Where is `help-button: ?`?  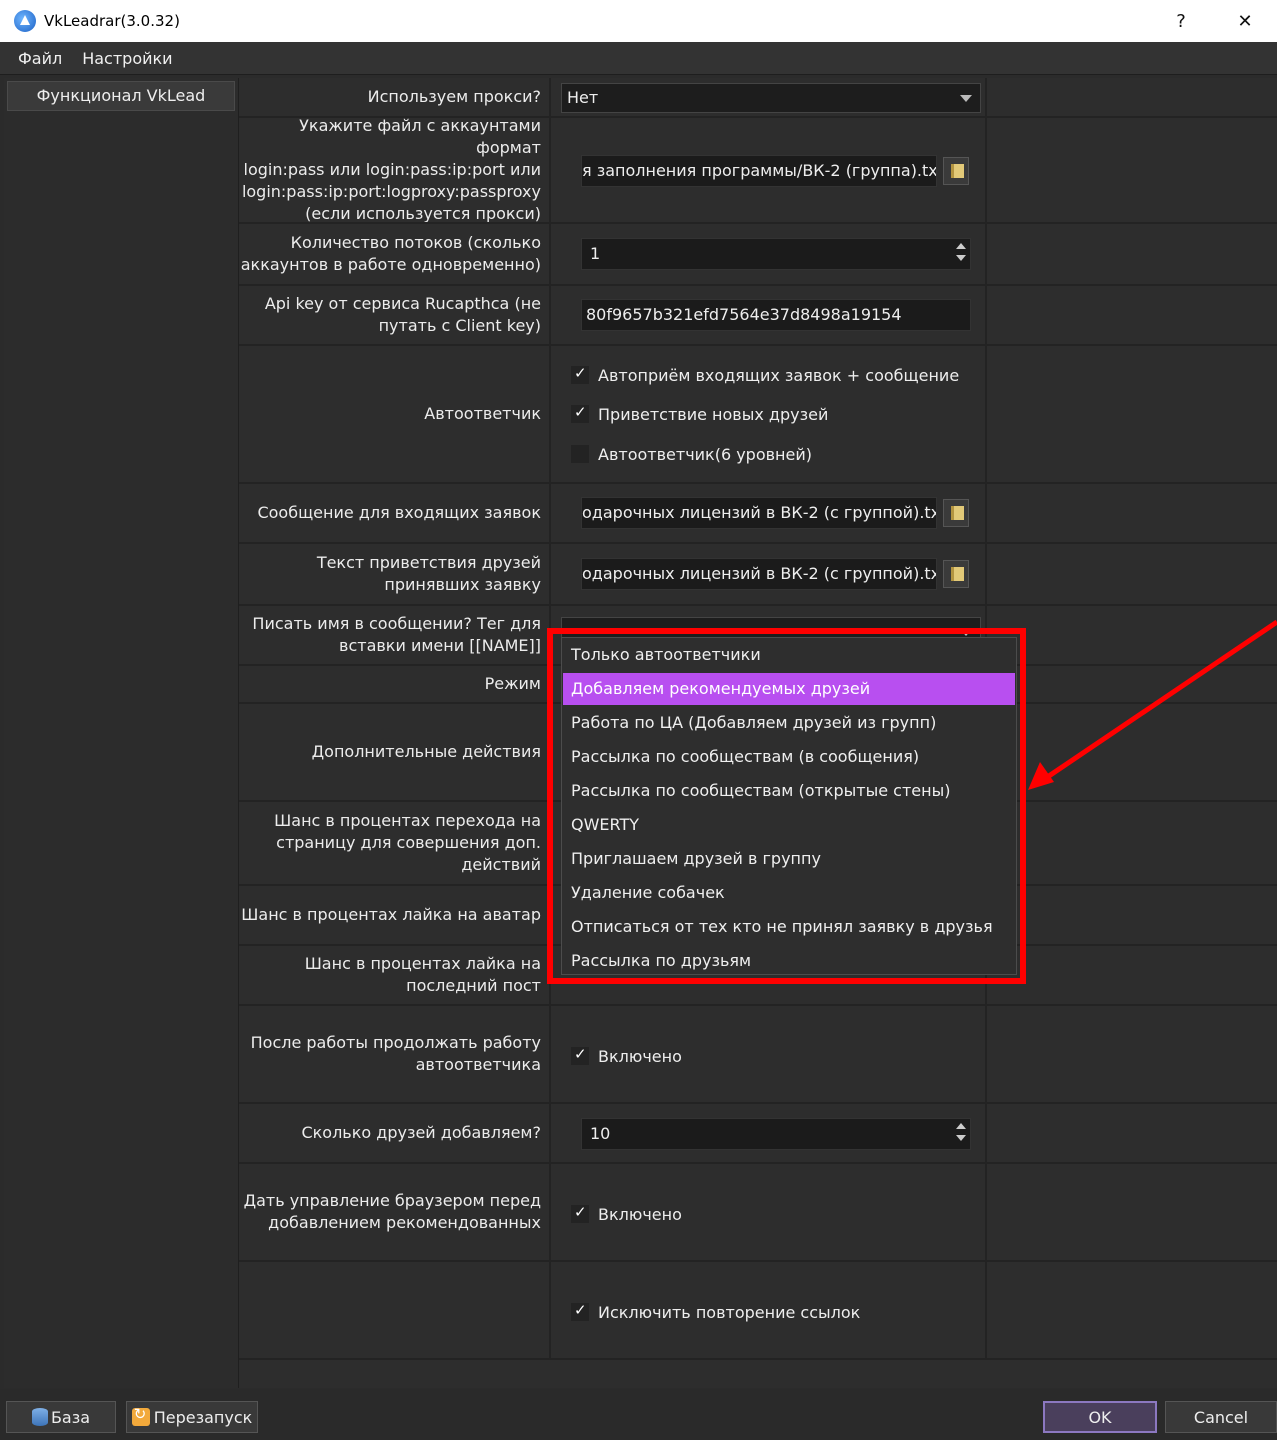 help-button: ? is located at coordinates (1181, 21).